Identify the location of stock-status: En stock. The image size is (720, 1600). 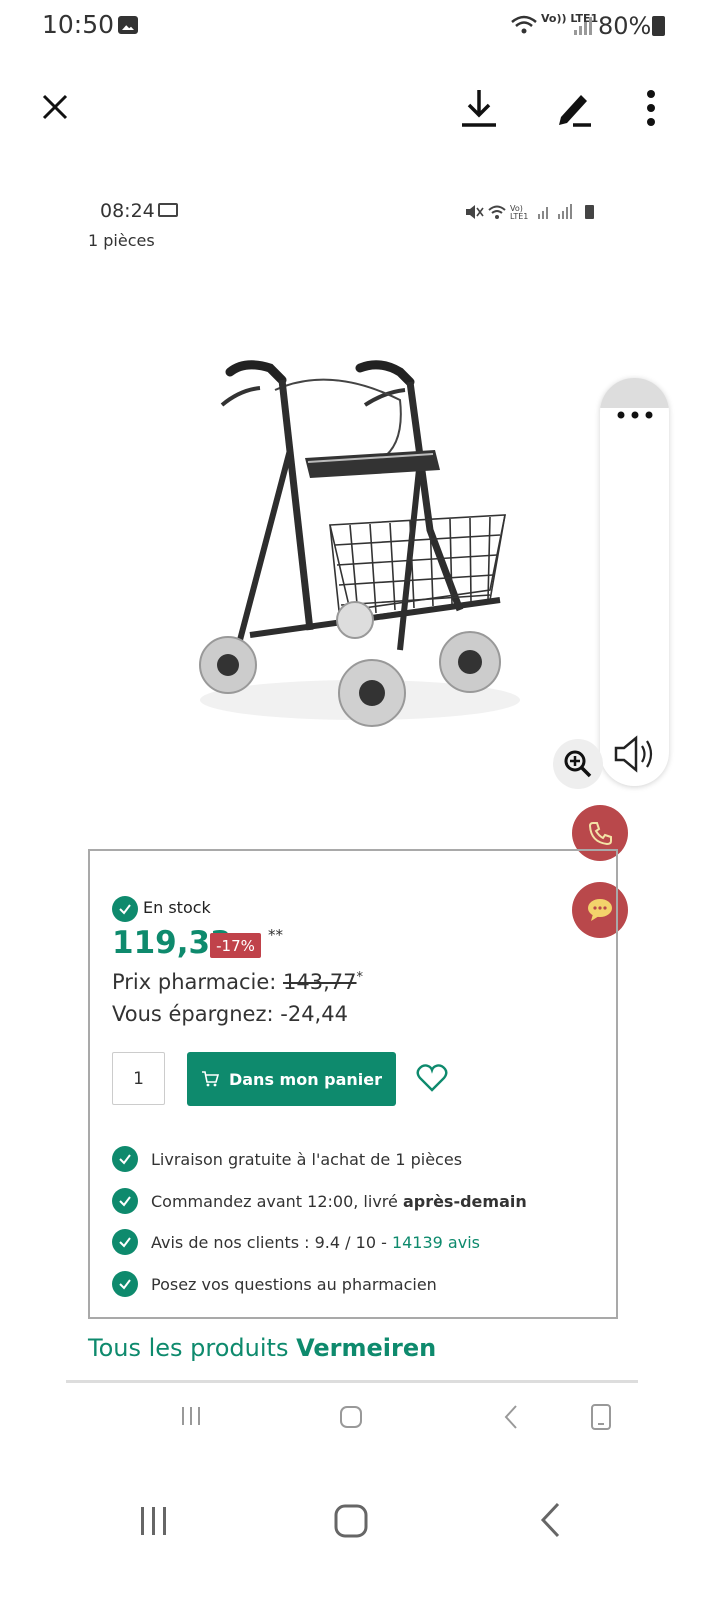
(177, 907).